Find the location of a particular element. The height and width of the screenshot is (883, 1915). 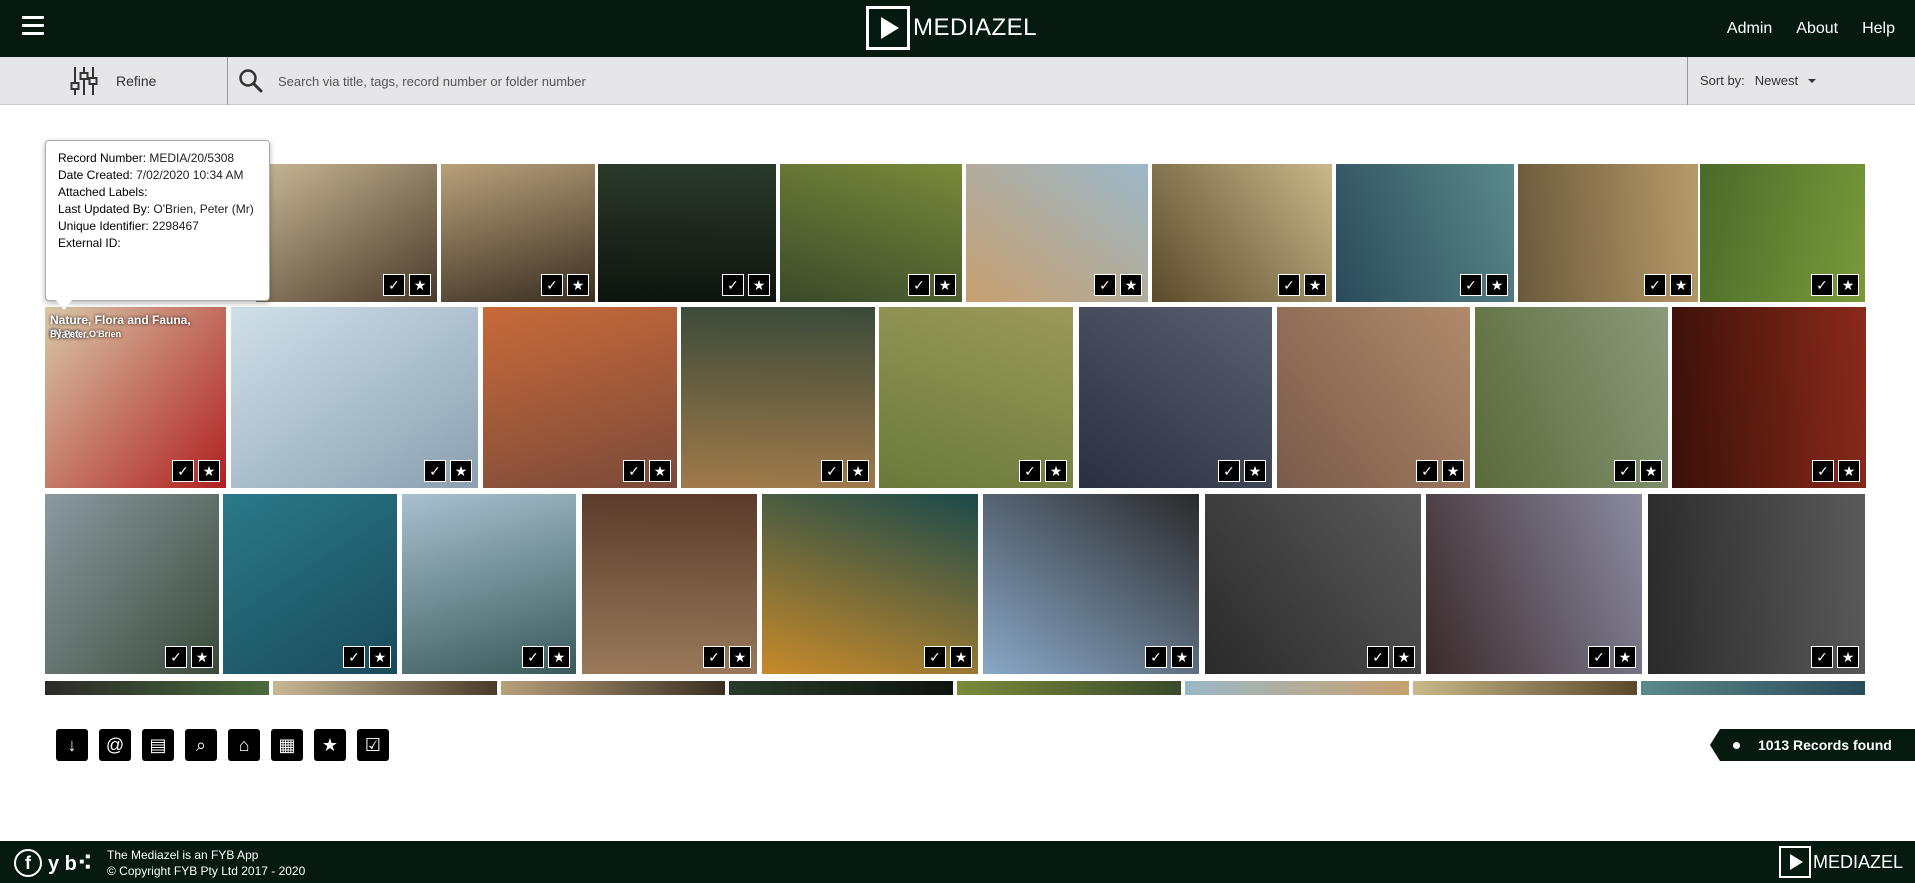

folder-icon: ▤ is located at coordinates (158, 745).